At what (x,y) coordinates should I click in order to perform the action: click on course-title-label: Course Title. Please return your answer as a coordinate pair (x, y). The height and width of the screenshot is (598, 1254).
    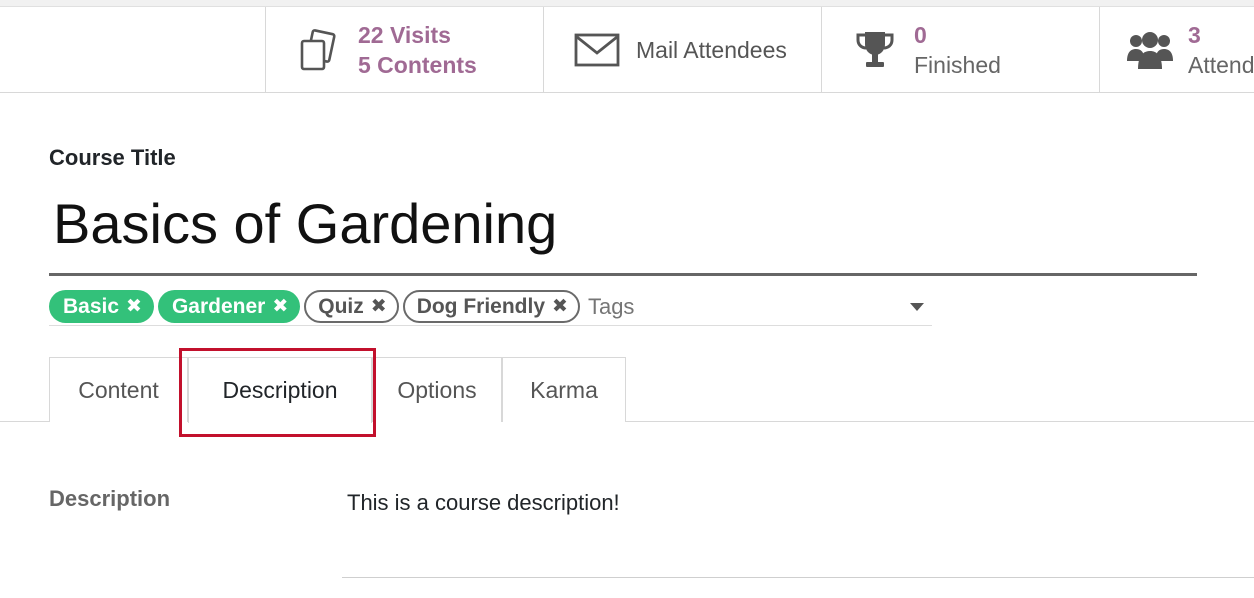
    Looking at the image, I should click on (112, 157).